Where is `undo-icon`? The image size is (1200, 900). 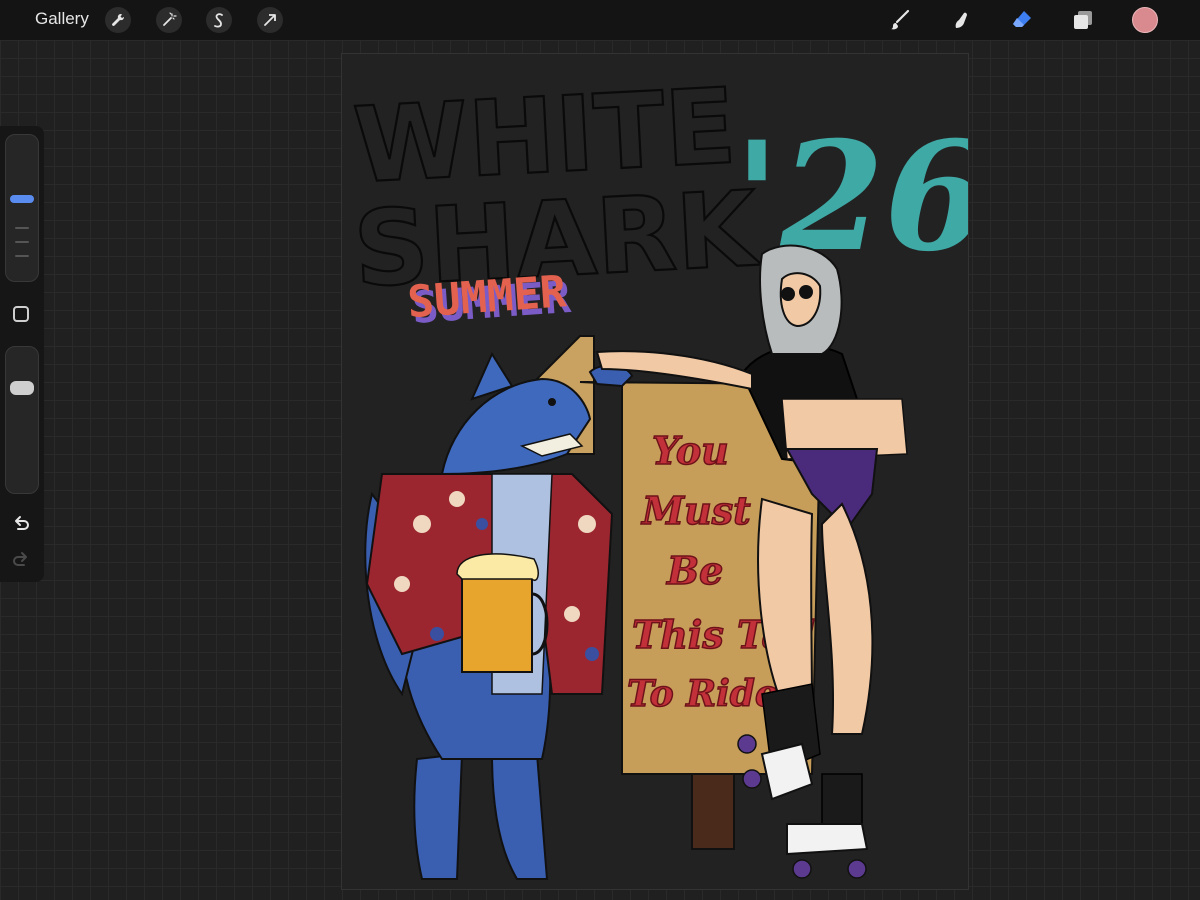
undo-icon is located at coordinates (21, 525).